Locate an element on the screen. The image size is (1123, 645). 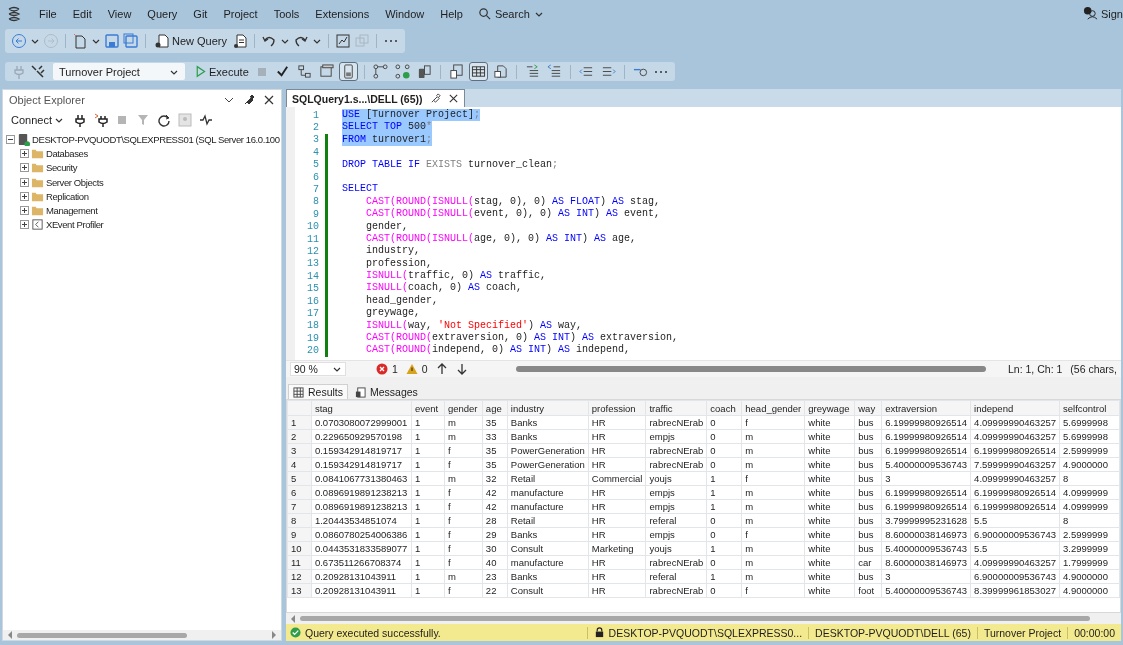
column-header: greywage is located at coordinates (829, 408).